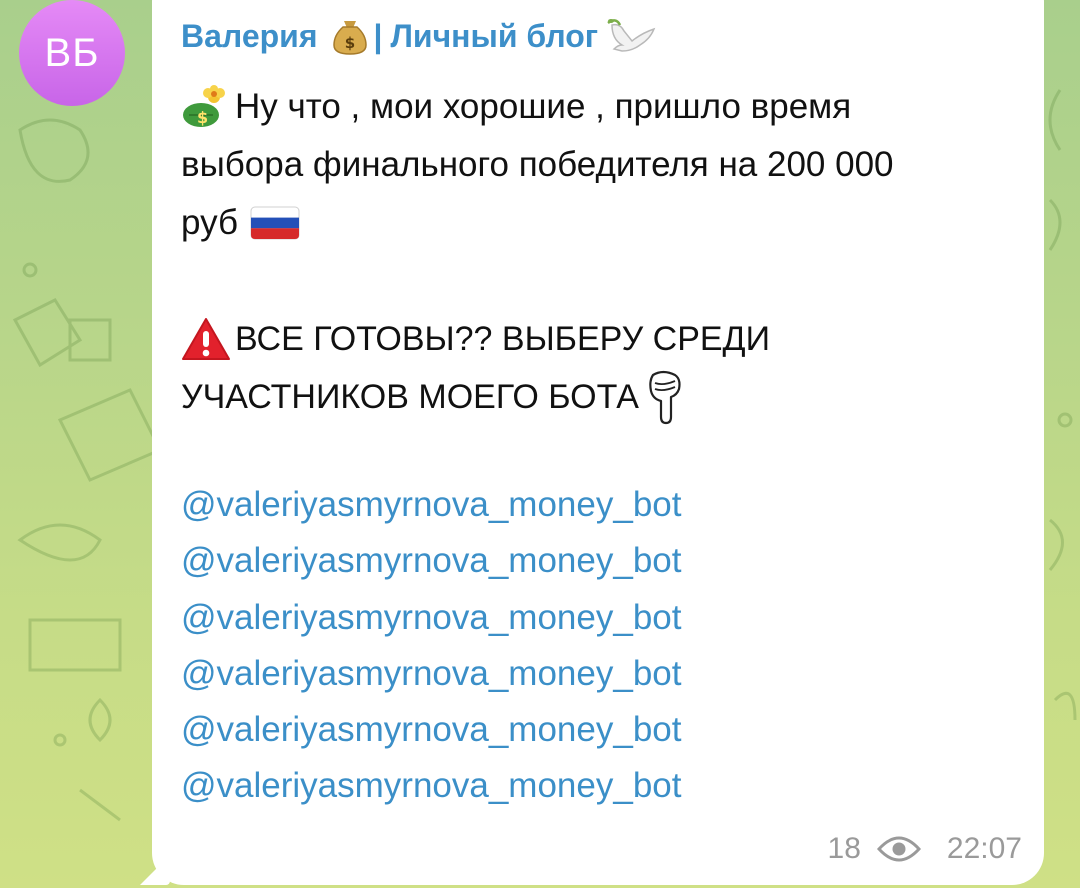  I want to click on intro-line-3: руб, so click(210, 222).